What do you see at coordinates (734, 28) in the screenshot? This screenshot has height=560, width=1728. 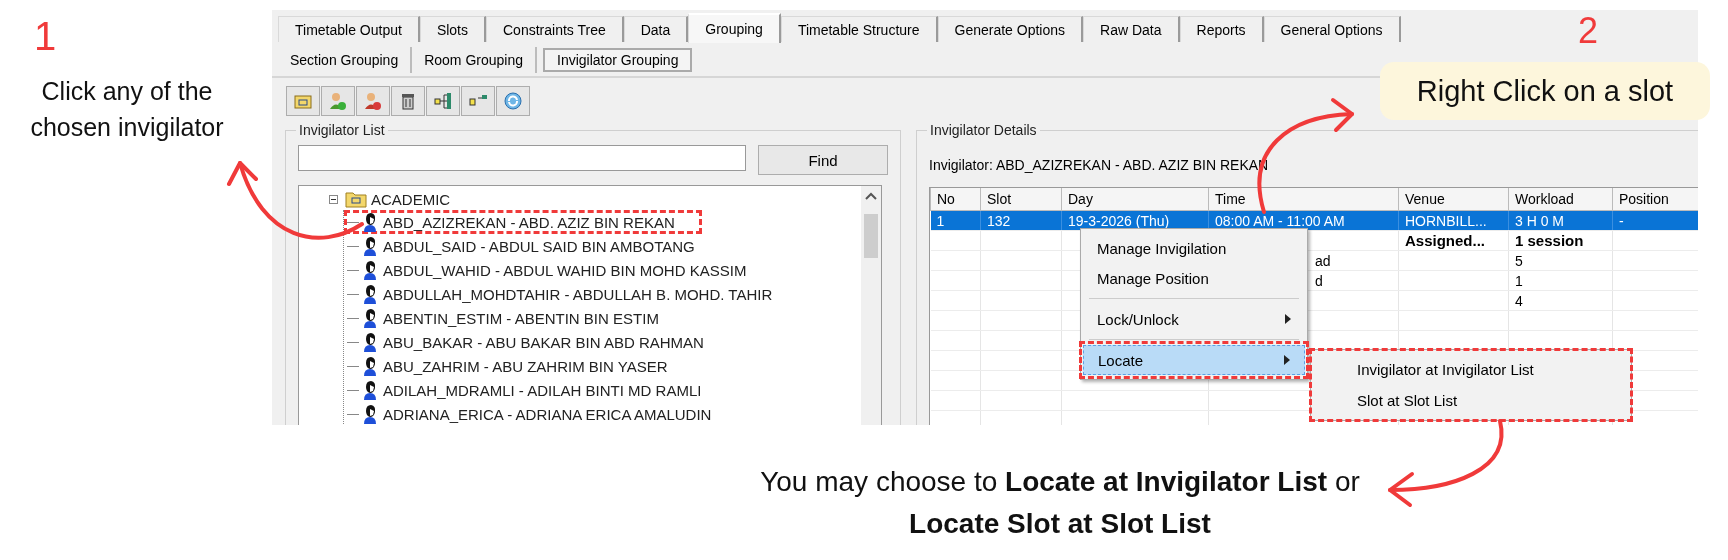 I see `tab: Grouping` at bounding box center [734, 28].